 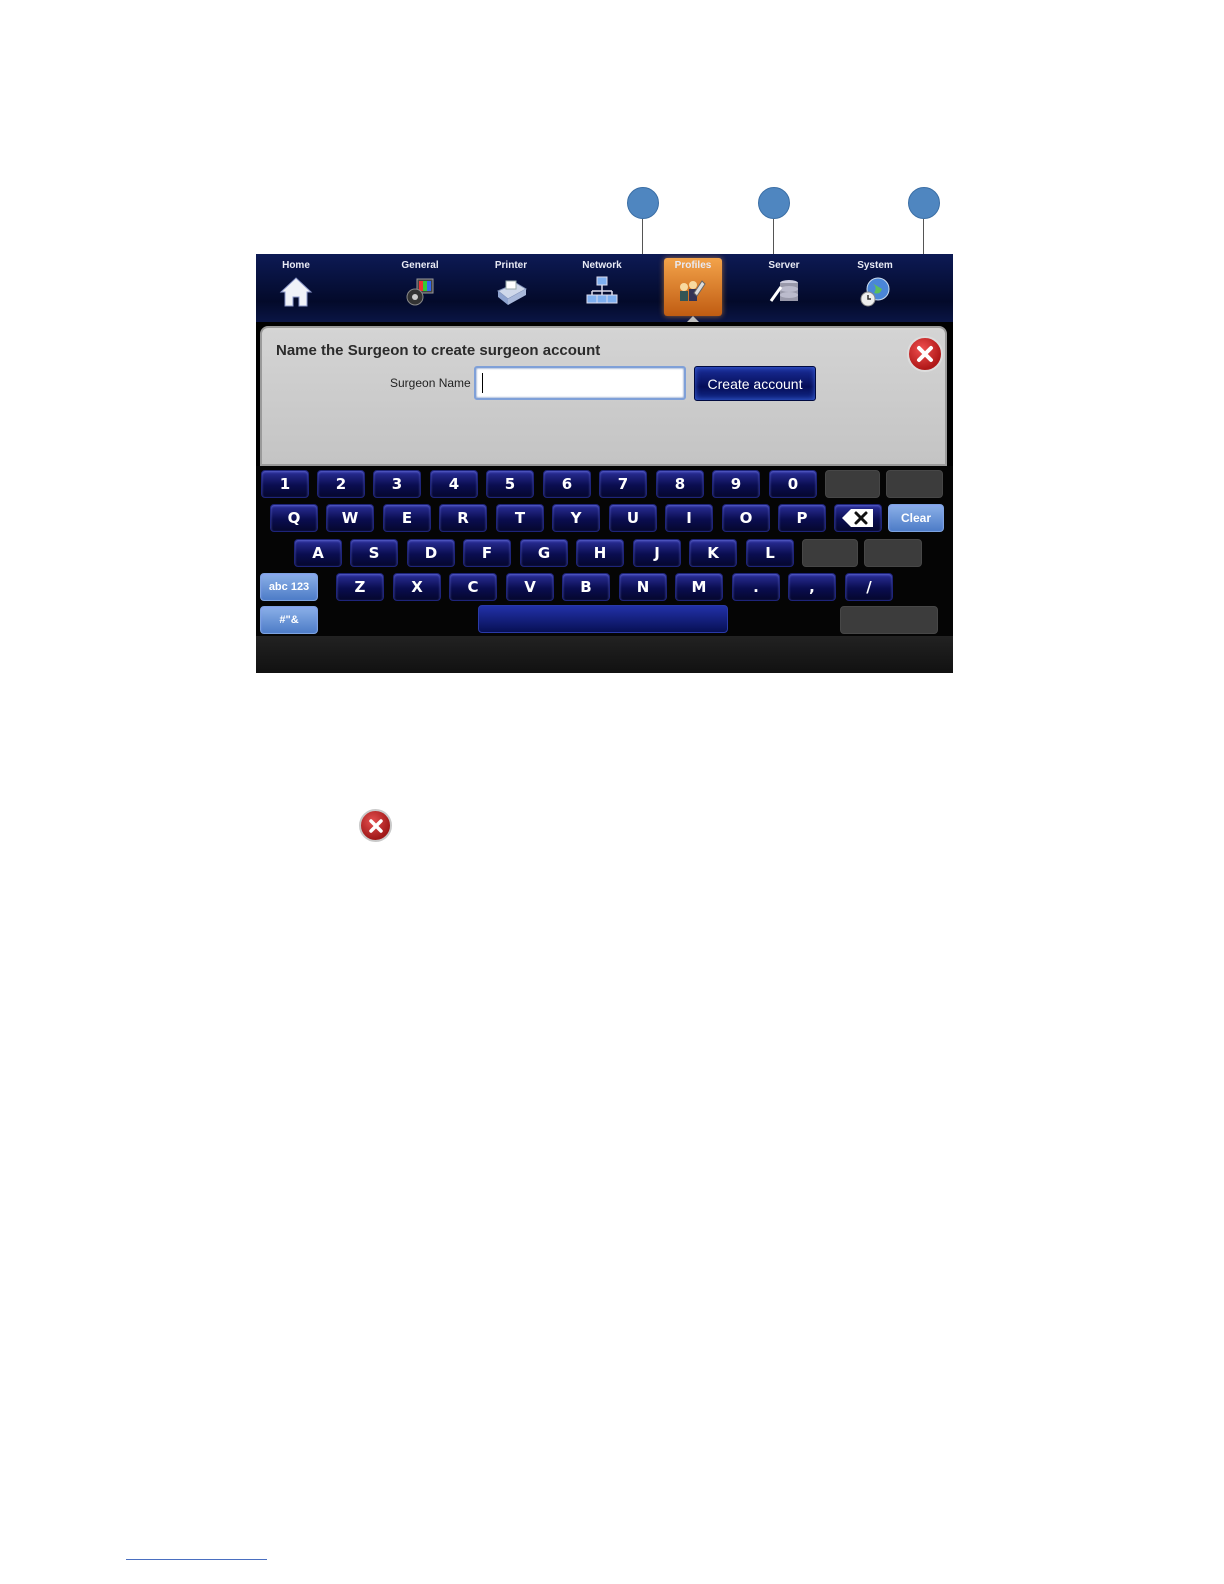 I want to click on key-v: V, so click(x=530, y=587).